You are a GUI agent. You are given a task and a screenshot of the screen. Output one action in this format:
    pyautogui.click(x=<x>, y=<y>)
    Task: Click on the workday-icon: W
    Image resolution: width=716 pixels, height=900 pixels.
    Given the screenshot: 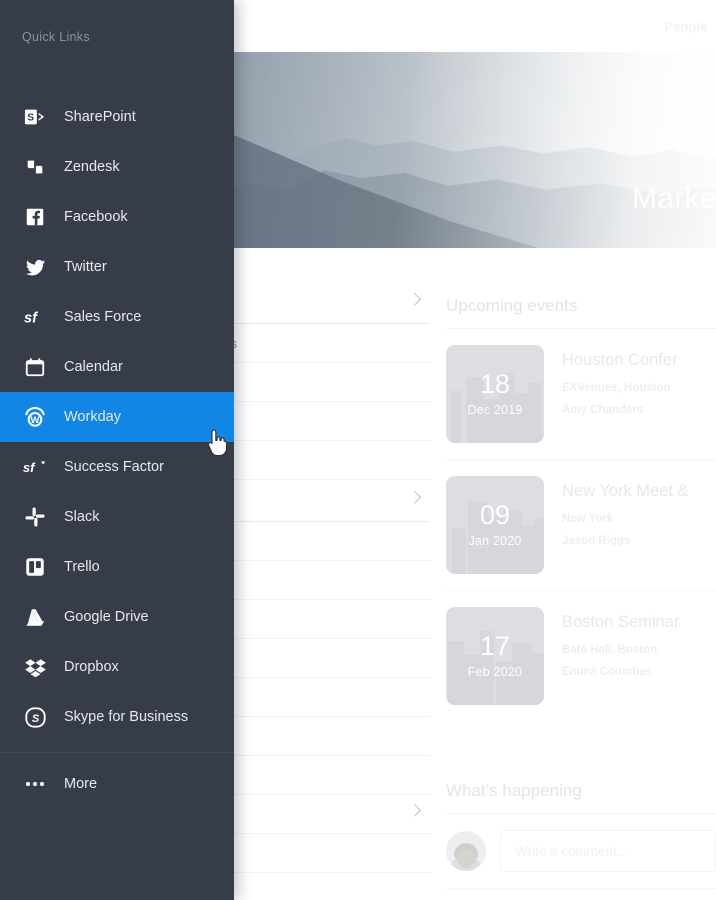 What is the action you would take?
    pyautogui.click(x=35, y=417)
    